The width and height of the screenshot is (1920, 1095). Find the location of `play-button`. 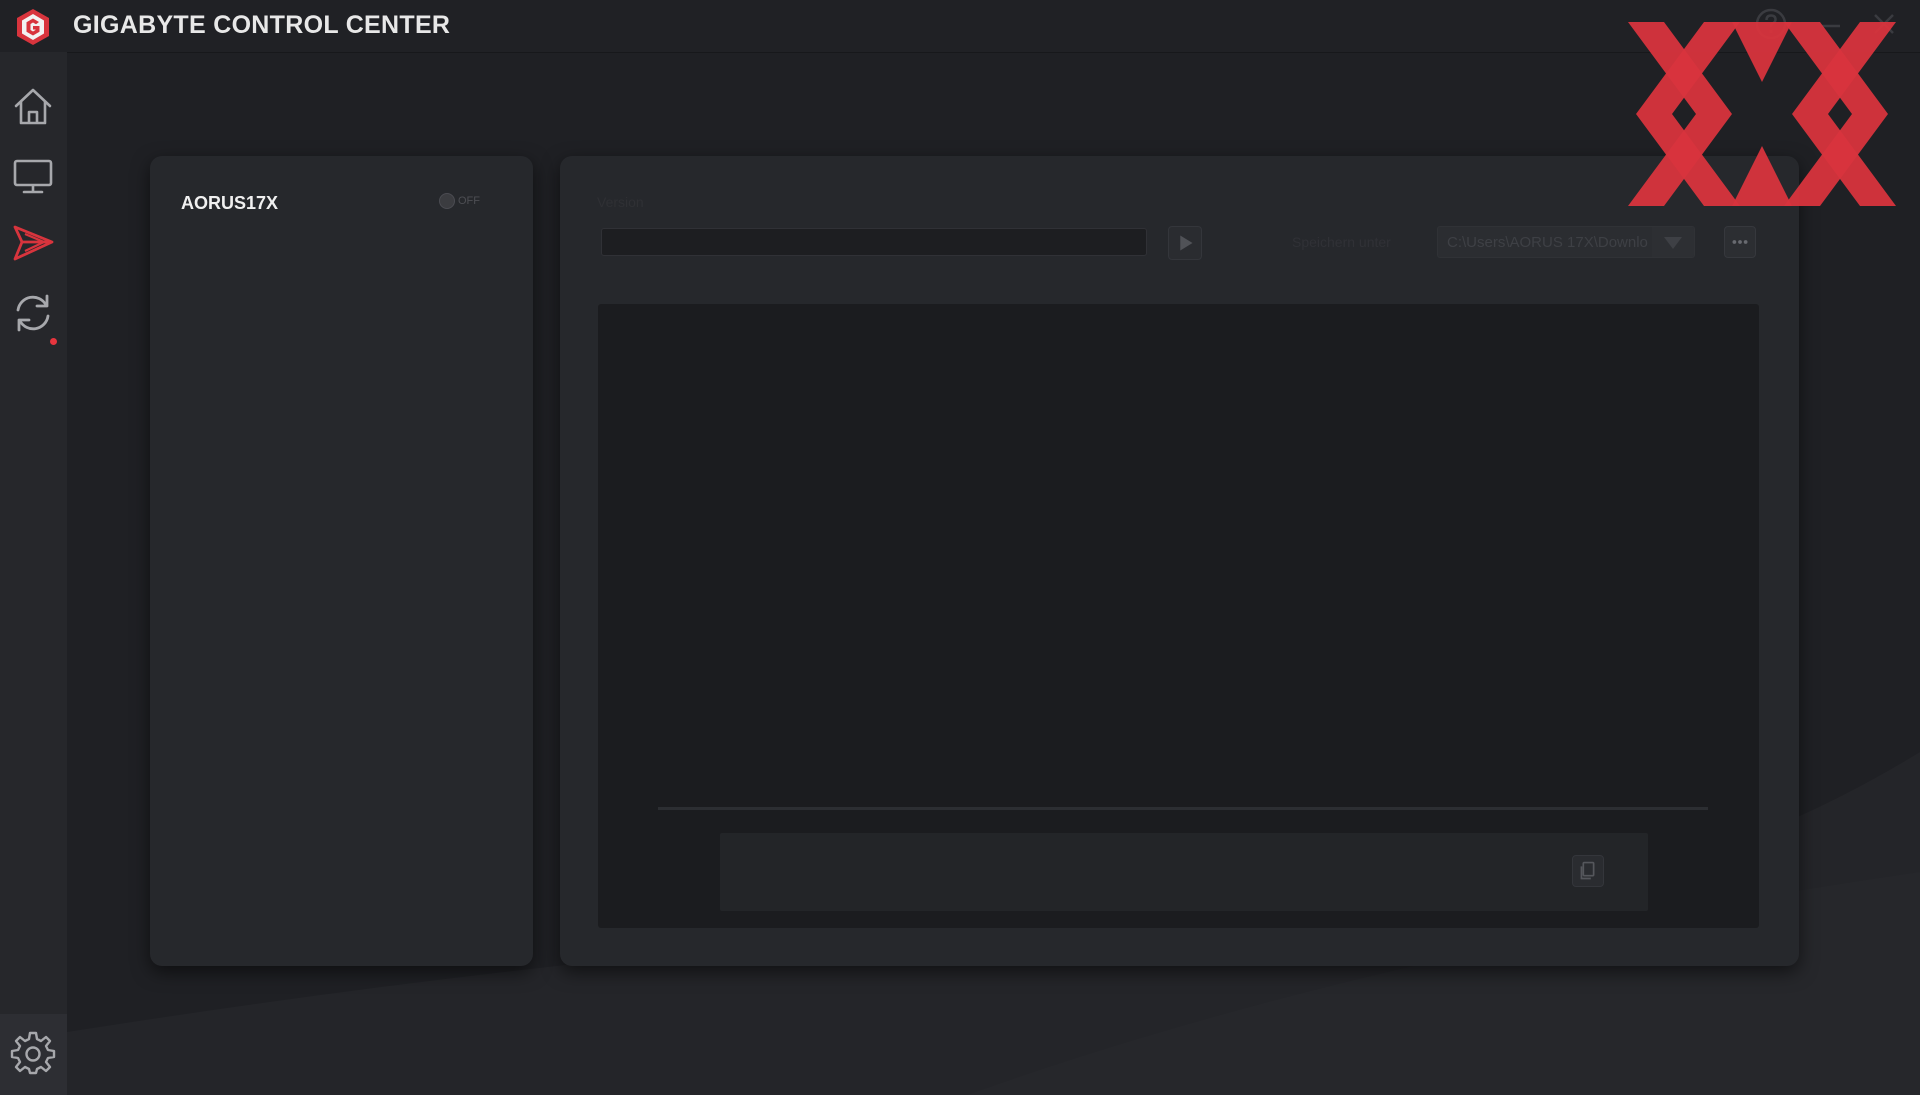

play-button is located at coordinates (1185, 243).